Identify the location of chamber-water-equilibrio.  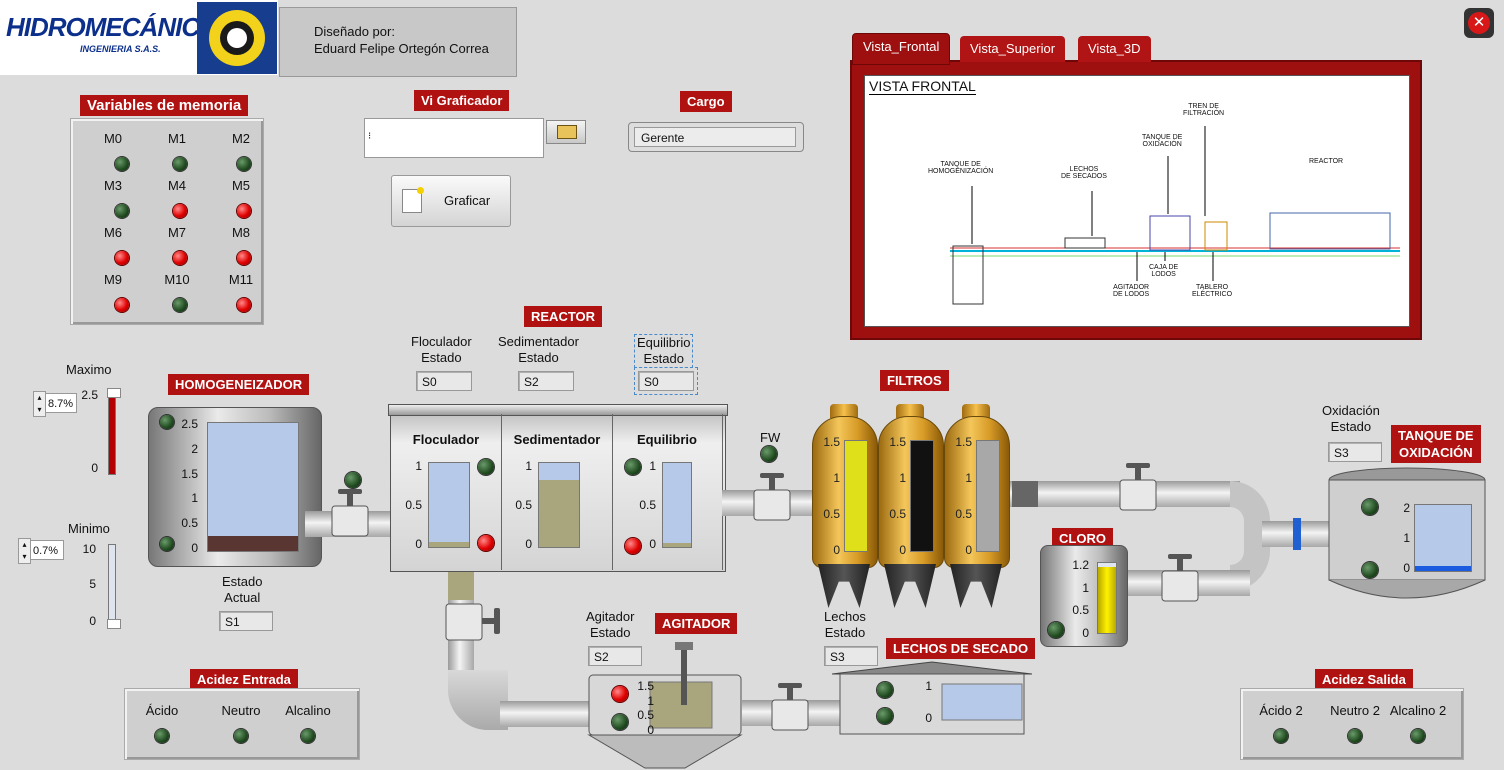
(677, 503).